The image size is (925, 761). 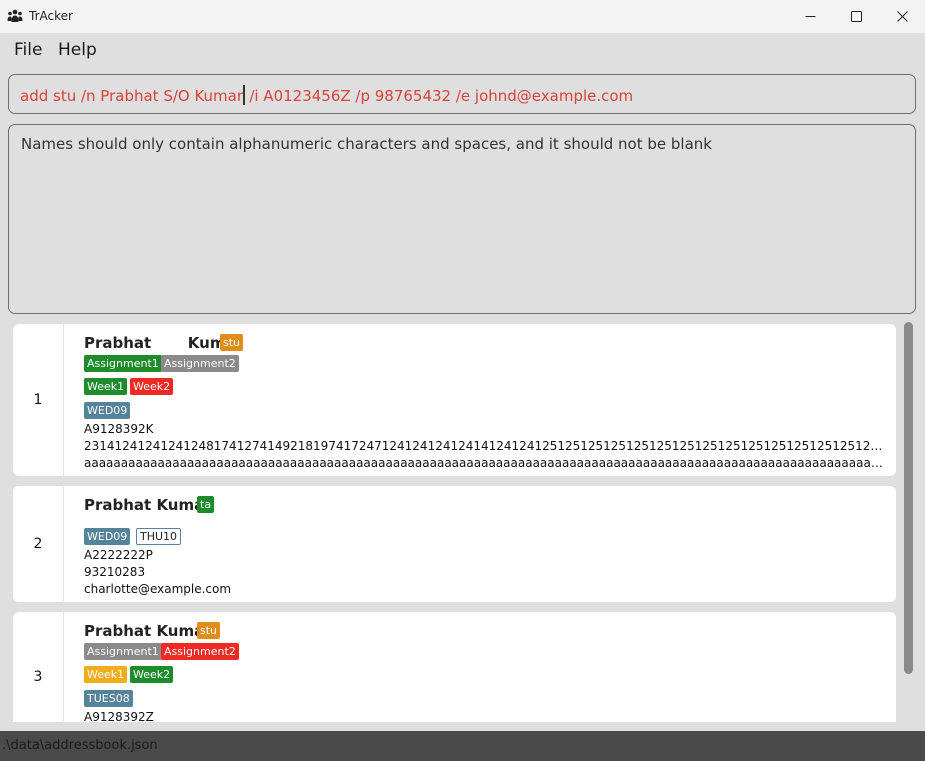 I want to click on minimize-icon, so click(x=810, y=16).